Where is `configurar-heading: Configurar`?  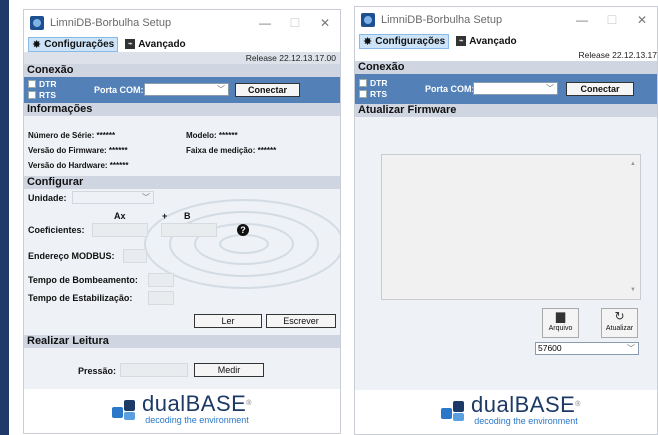 configurar-heading: Configurar is located at coordinates (182, 182).